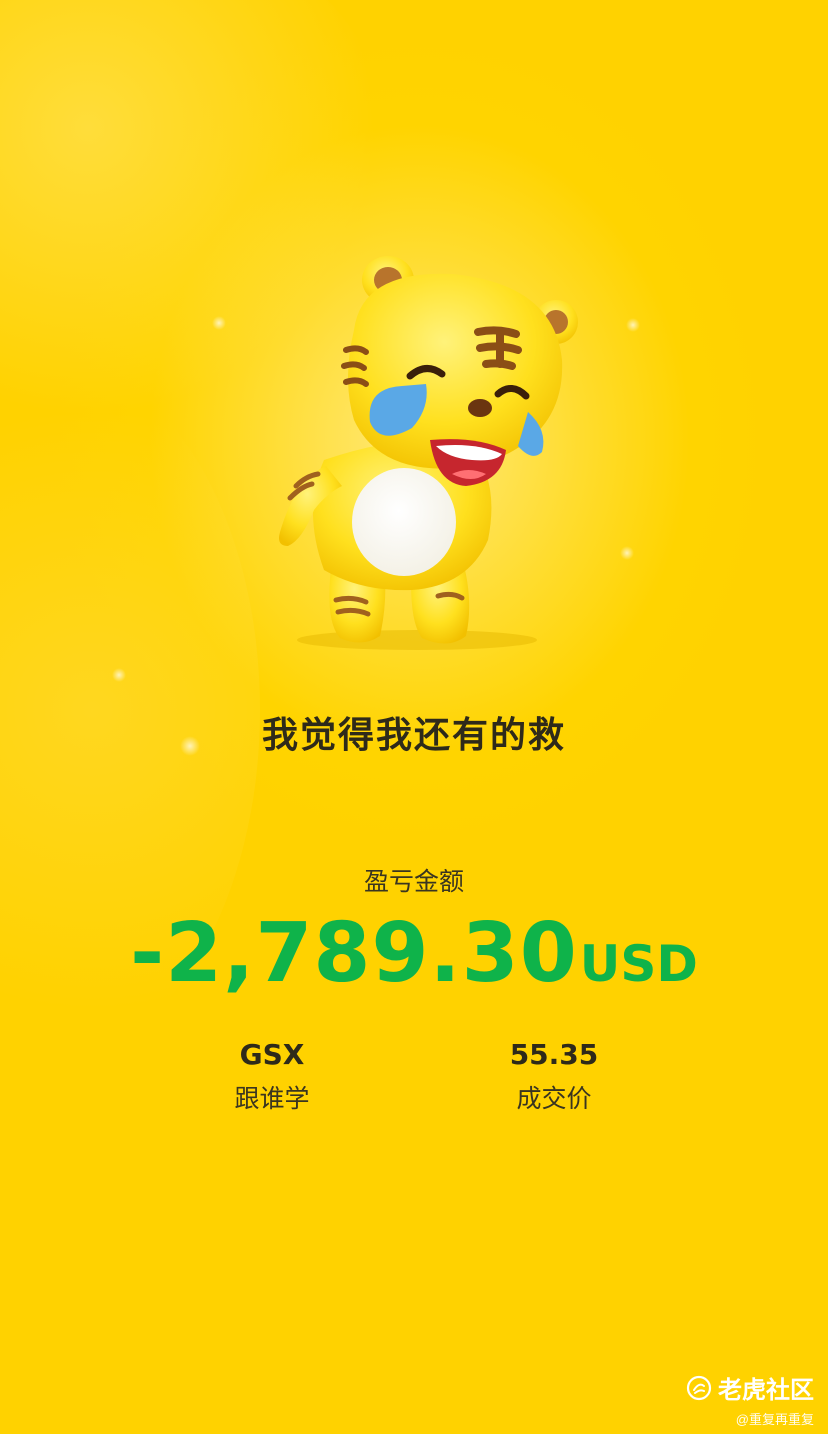  Describe the element at coordinates (554, 1076) in the screenshot. I see `price-info: 55.35 成交价` at that location.